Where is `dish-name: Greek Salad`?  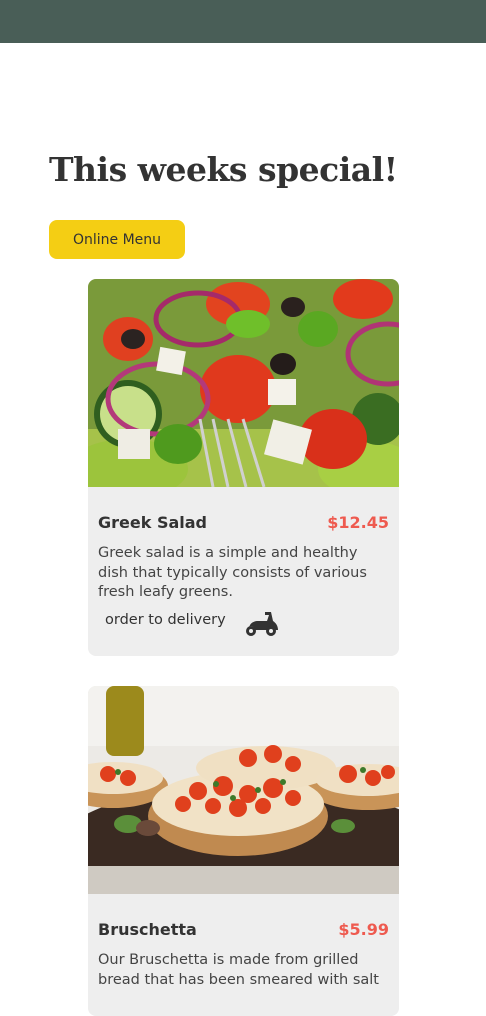 dish-name: Greek Salad is located at coordinates (152, 522).